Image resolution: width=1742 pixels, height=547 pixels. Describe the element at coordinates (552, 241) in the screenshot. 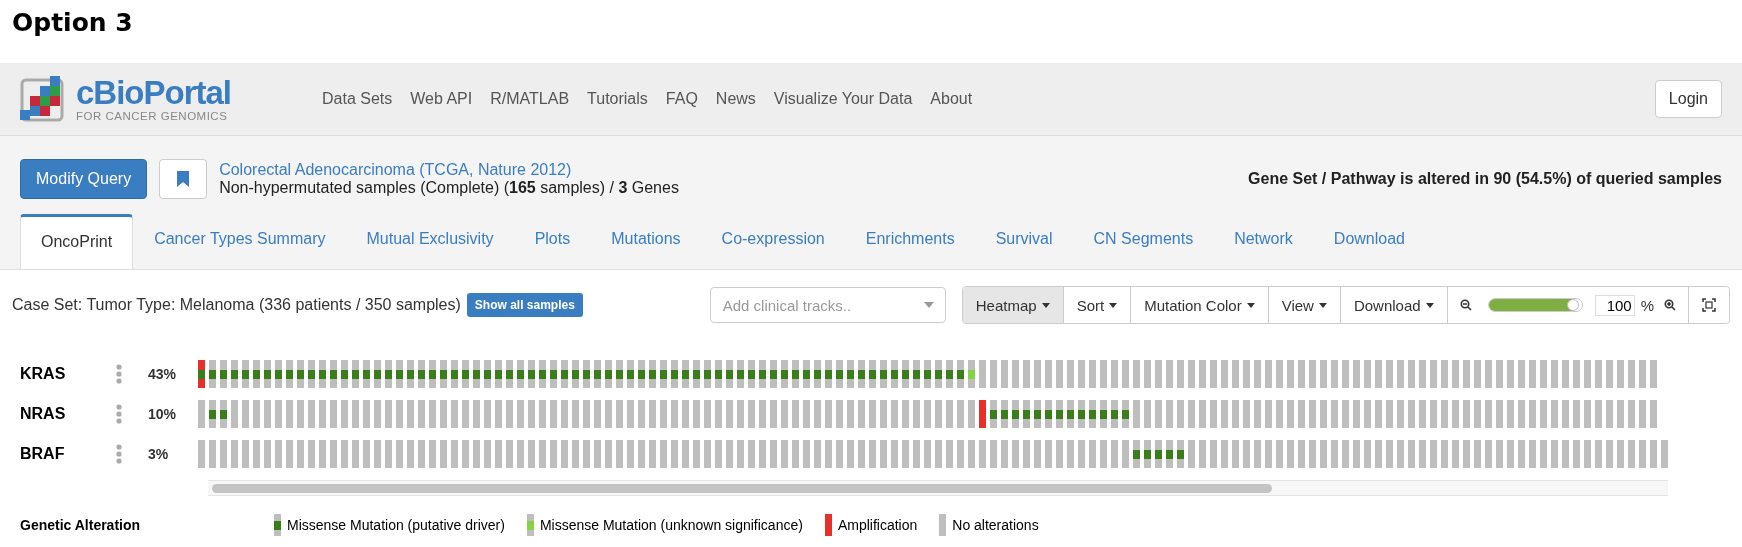

I see `tab: Plots` at that location.